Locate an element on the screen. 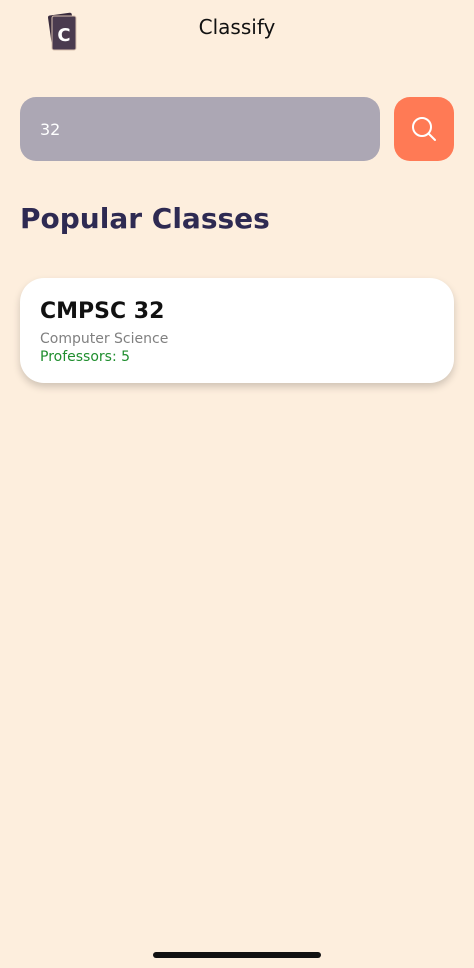 The height and width of the screenshot is (968, 474). search-row is located at coordinates (237, 129).